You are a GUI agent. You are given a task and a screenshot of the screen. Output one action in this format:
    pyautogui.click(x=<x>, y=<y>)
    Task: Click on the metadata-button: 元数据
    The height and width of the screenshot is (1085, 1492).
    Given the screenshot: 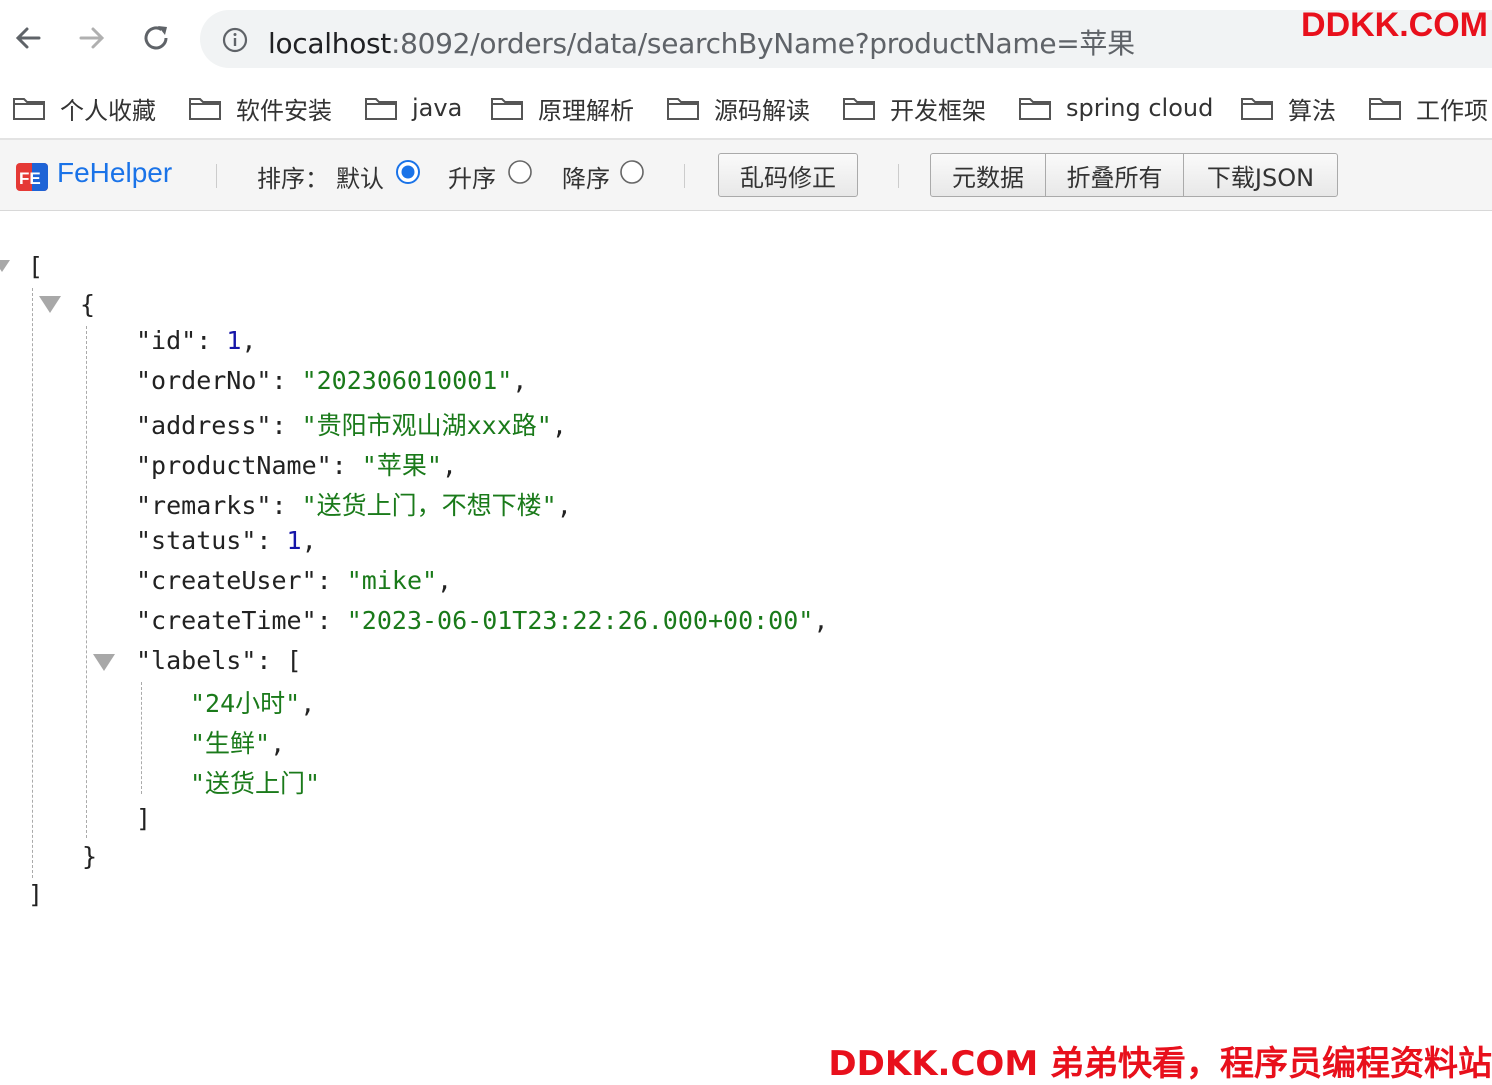 What is the action you would take?
    pyautogui.click(x=988, y=175)
    